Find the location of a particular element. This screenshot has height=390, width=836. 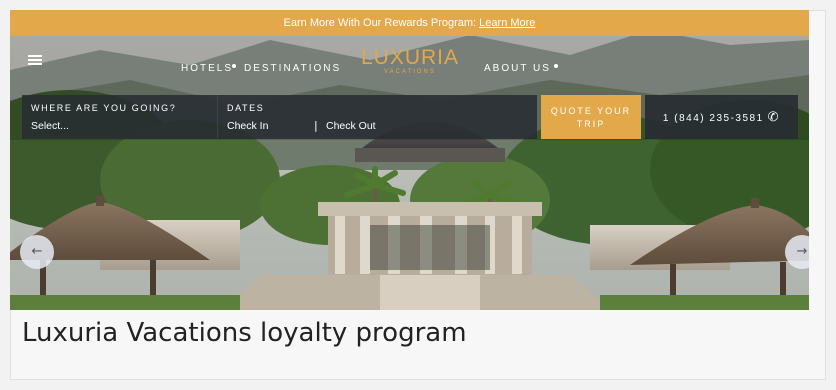

check-out-input: Check Out is located at coordinates (351, 126).